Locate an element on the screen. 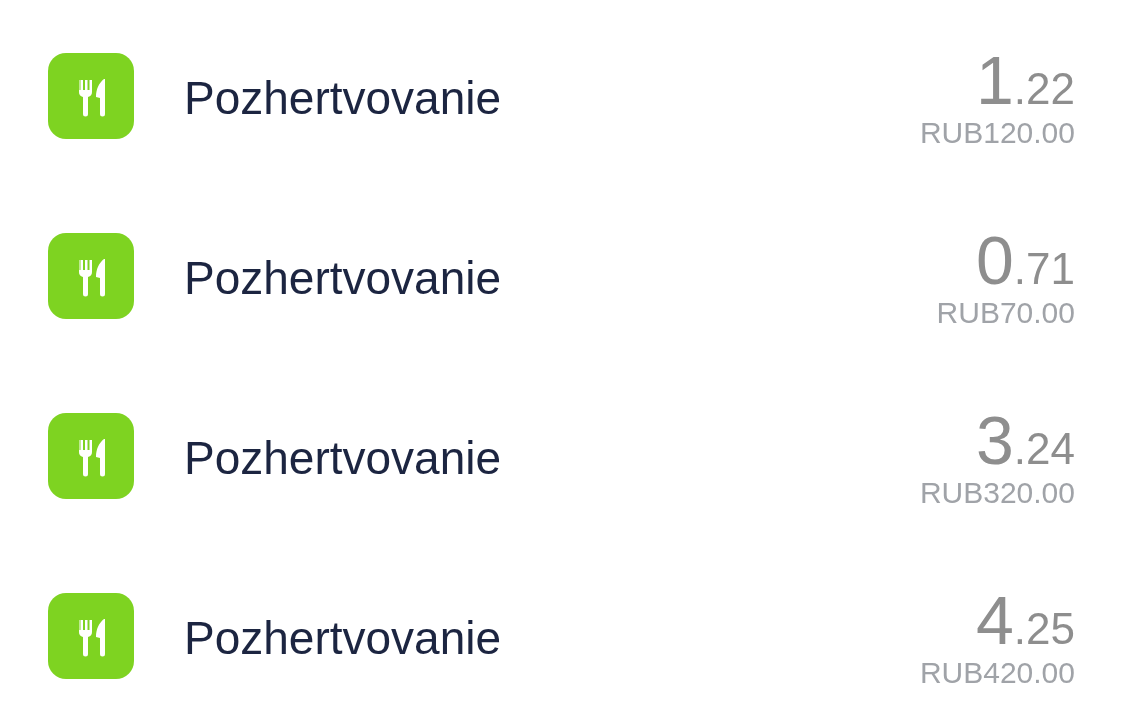  amount-integer: 3 is located at coordinates (995, 440).